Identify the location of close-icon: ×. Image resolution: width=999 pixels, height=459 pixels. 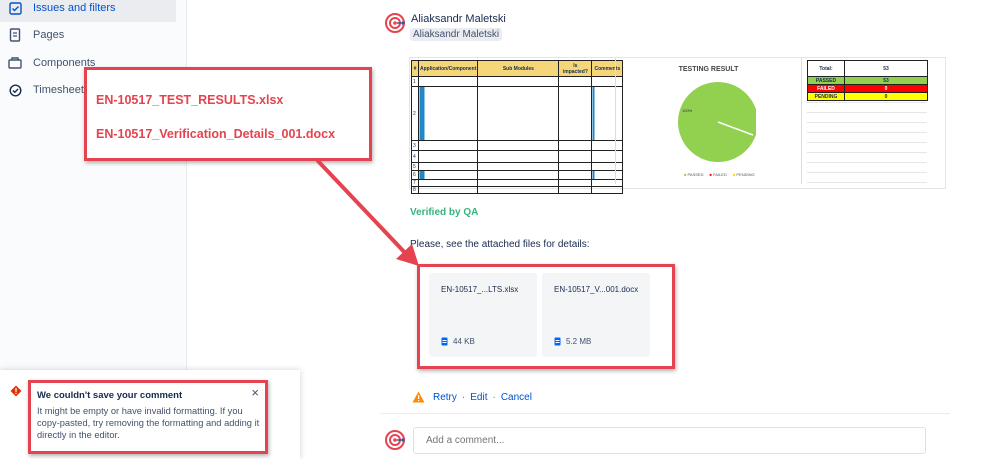
(255, 392).